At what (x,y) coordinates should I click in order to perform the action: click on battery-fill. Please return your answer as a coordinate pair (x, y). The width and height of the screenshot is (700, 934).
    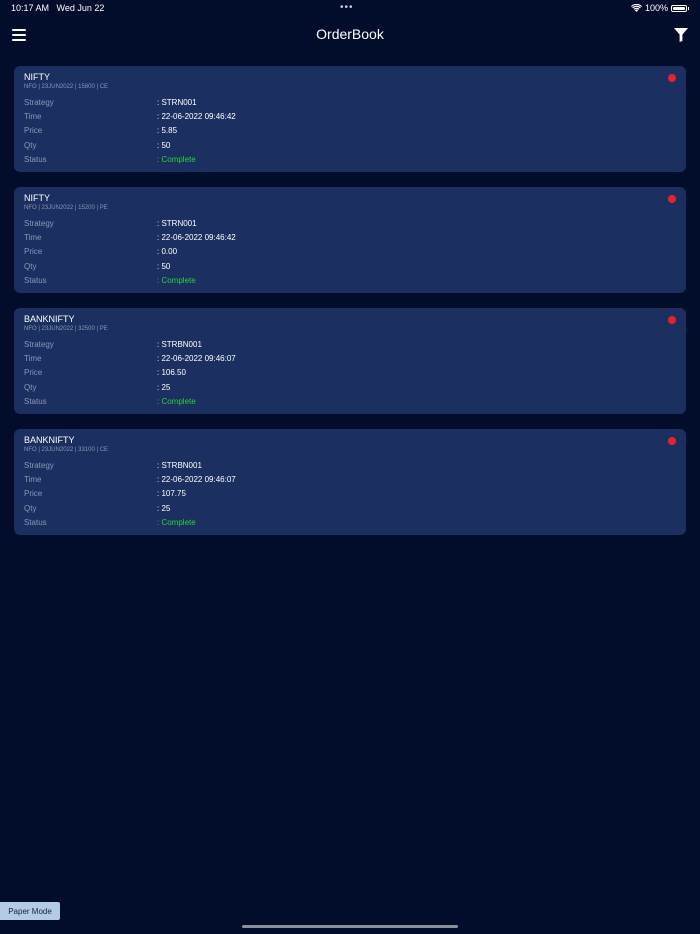
    Looking at the image, I should click on (679, 8).